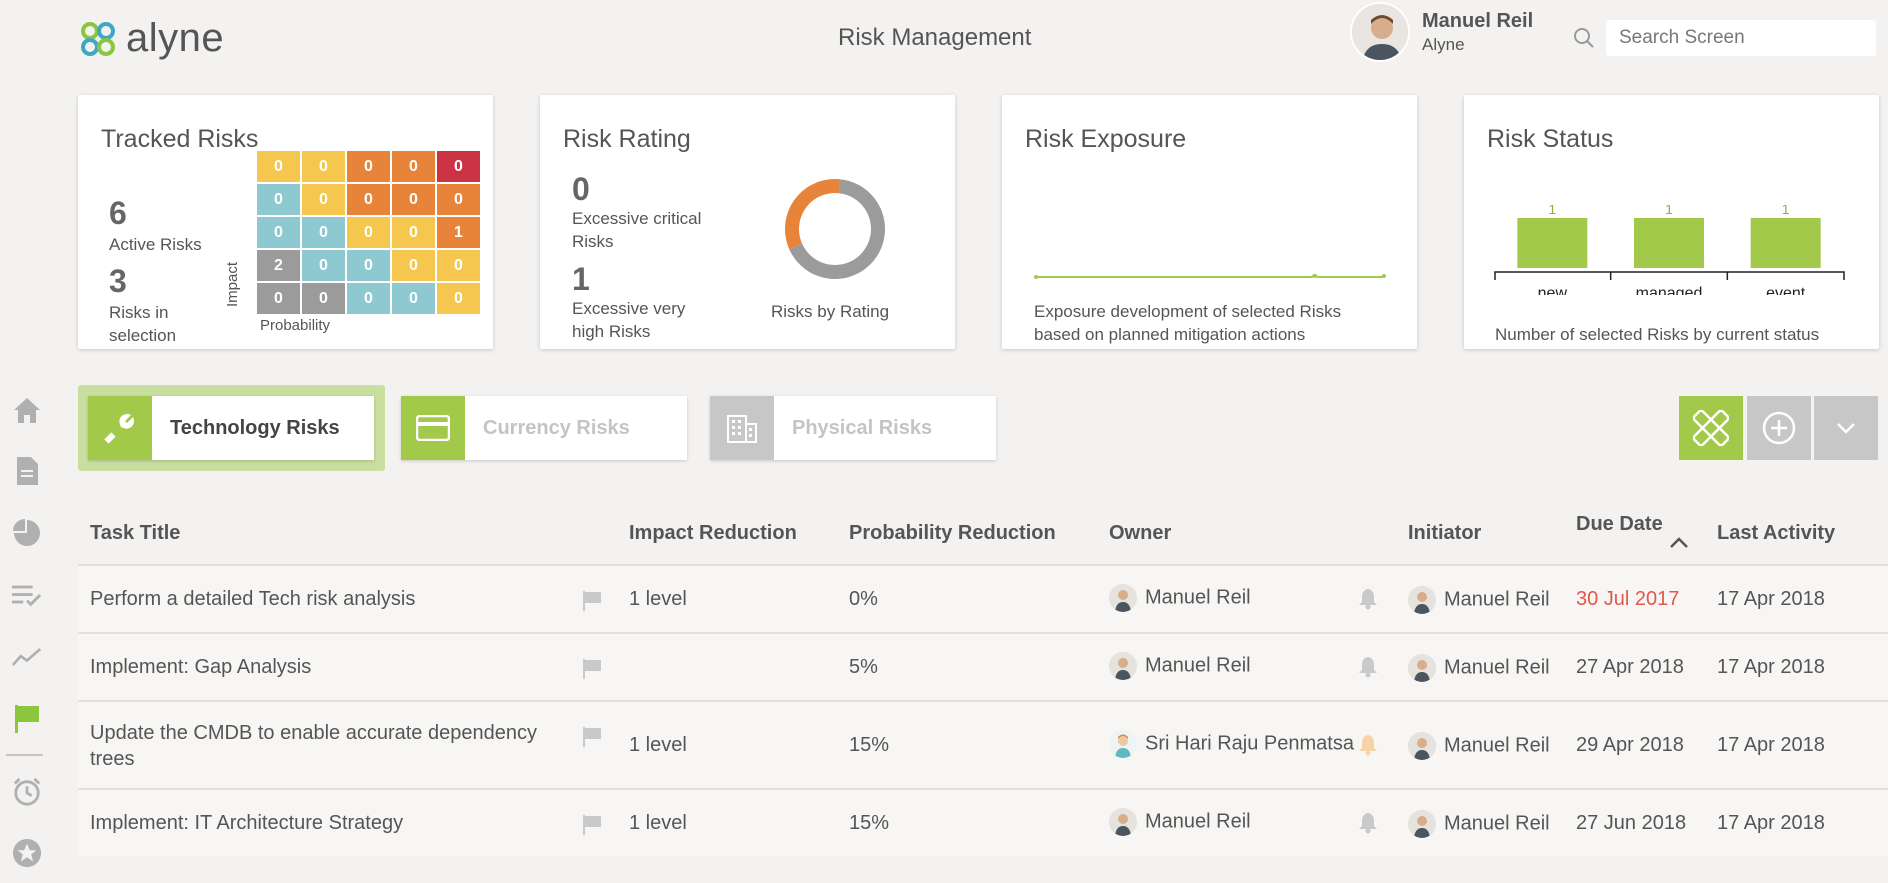  What do you see at coordinates (637, 218) in the screenshot?
I see `critical-label: Excessive critical` at bounding box center [637, 218].